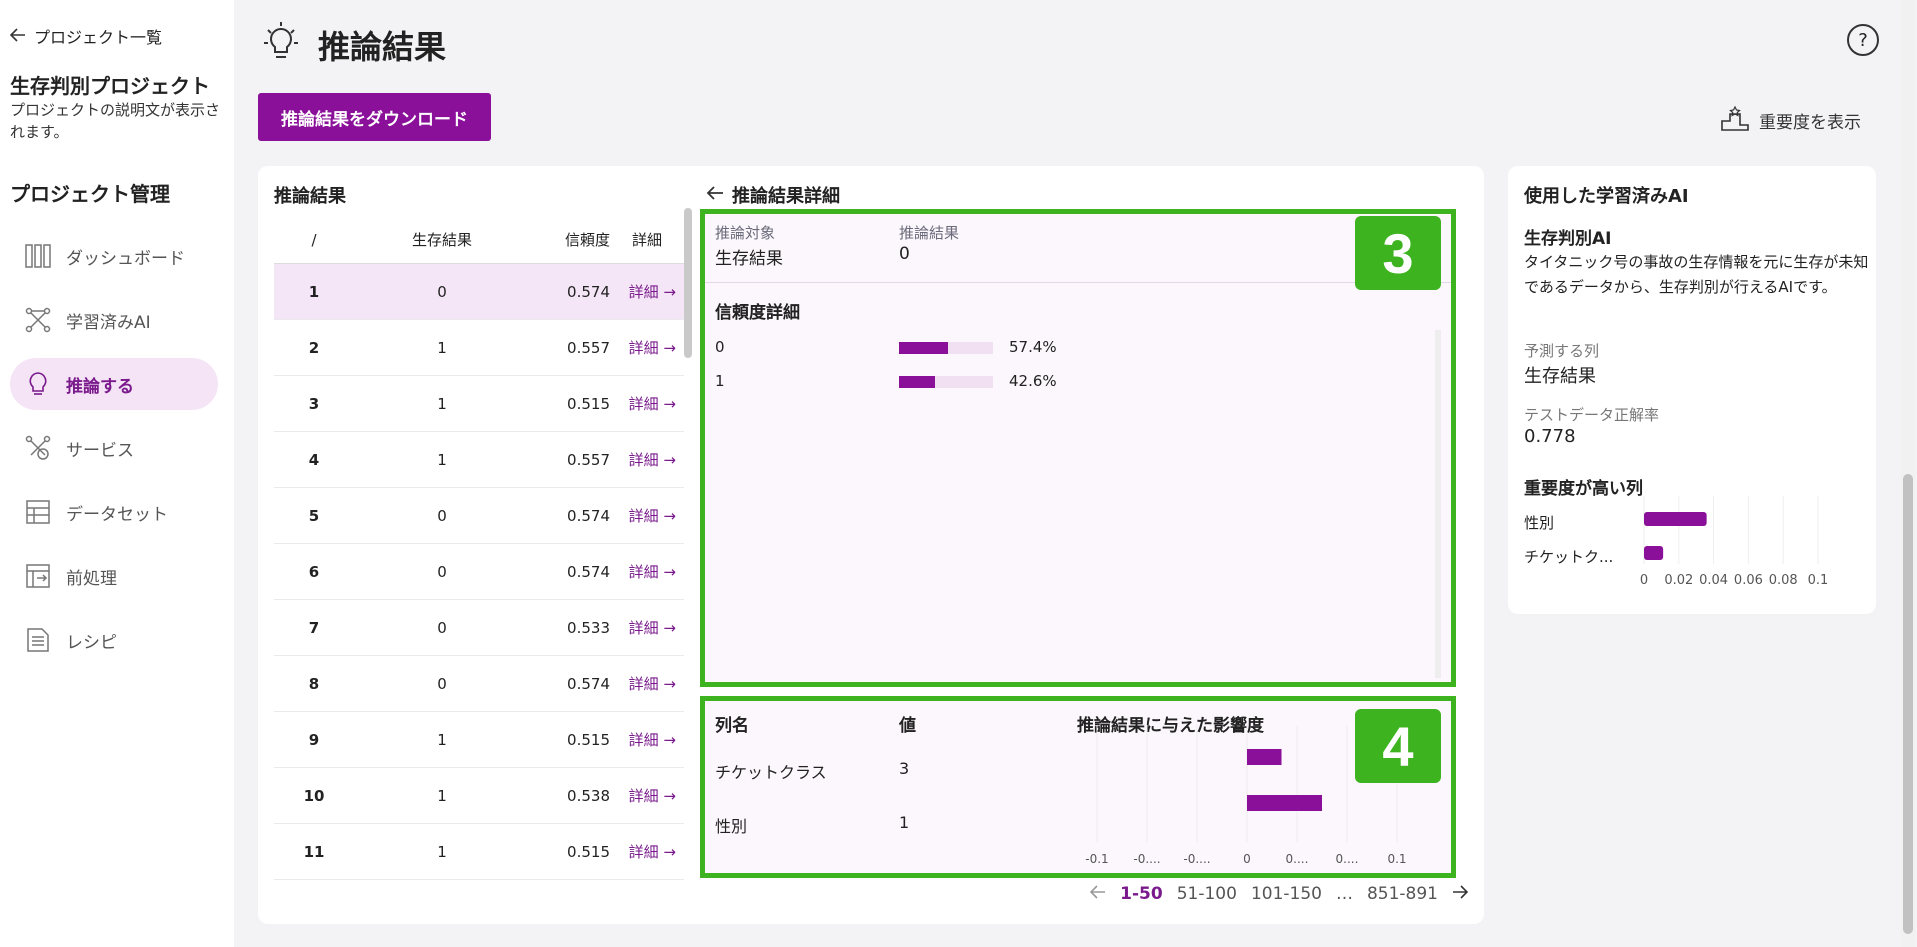  What do you see at coordinates (904, 254) in the screenshot?
I see `result-value: 0` at bounding box center [904, 254].